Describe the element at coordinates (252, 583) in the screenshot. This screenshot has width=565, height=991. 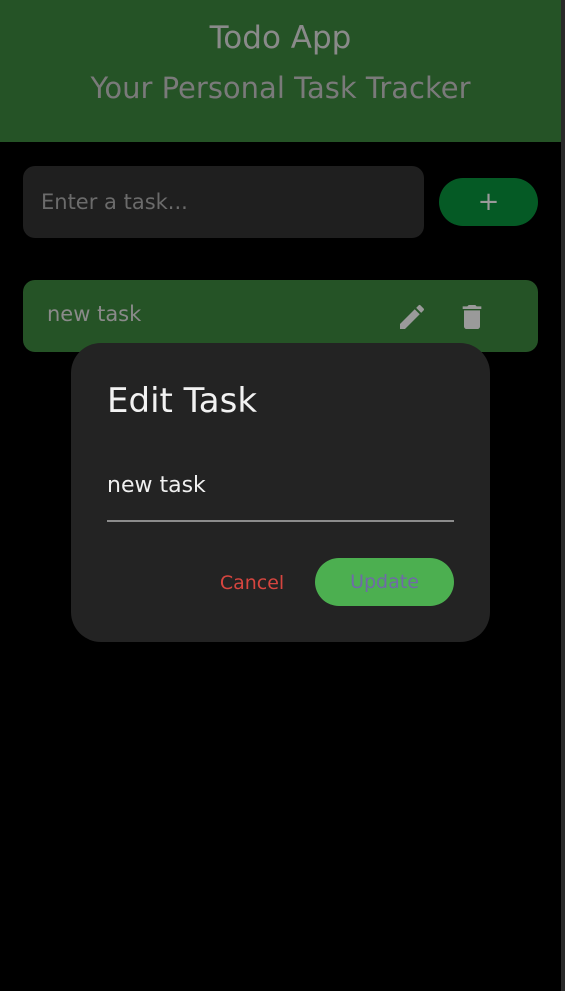
I see `cancel-button: Cancel` at that location.